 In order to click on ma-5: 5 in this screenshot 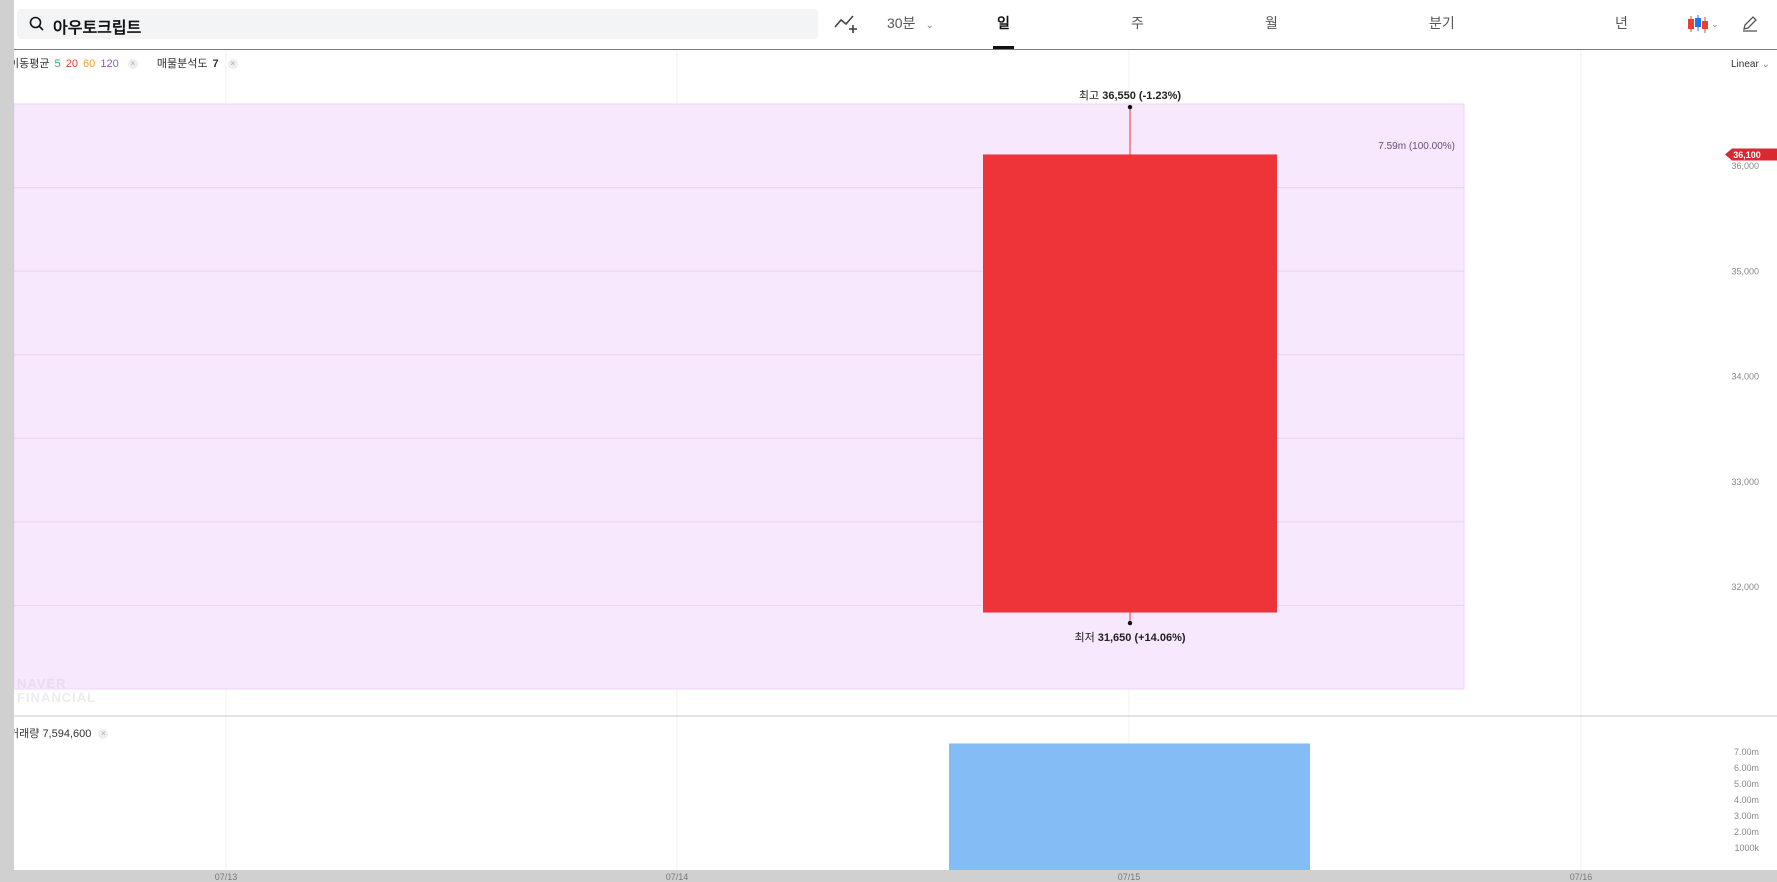, I will do `click(57, 64)`.